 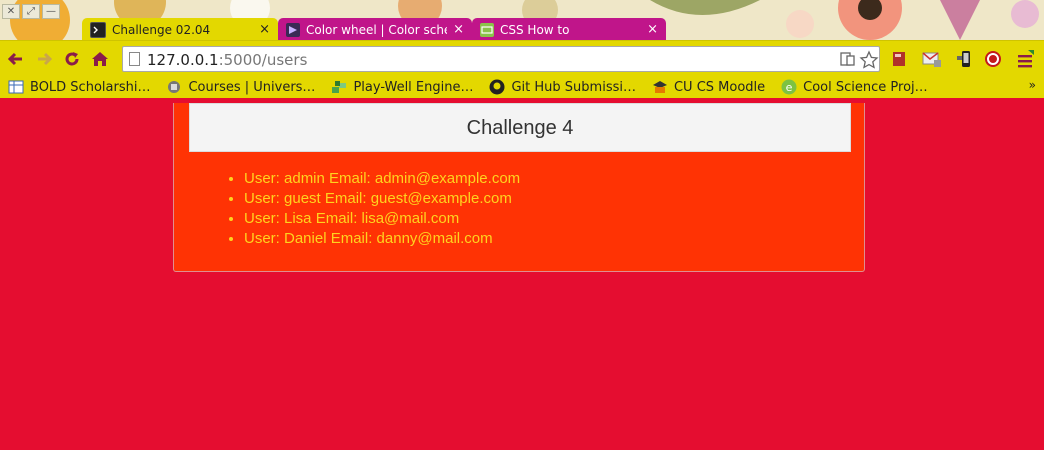 I want to click on back-arrow-icon, so click(x=14, y=59).